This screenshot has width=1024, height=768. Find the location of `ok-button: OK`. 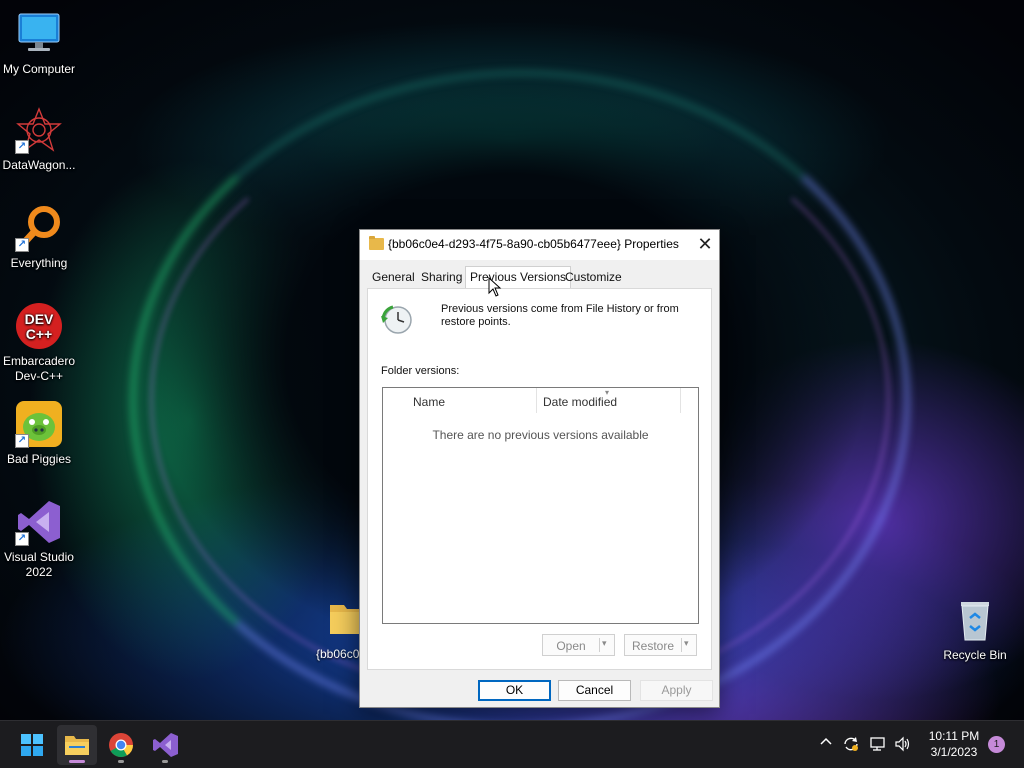

ok-button: OK is located at coordinates (514, 690).